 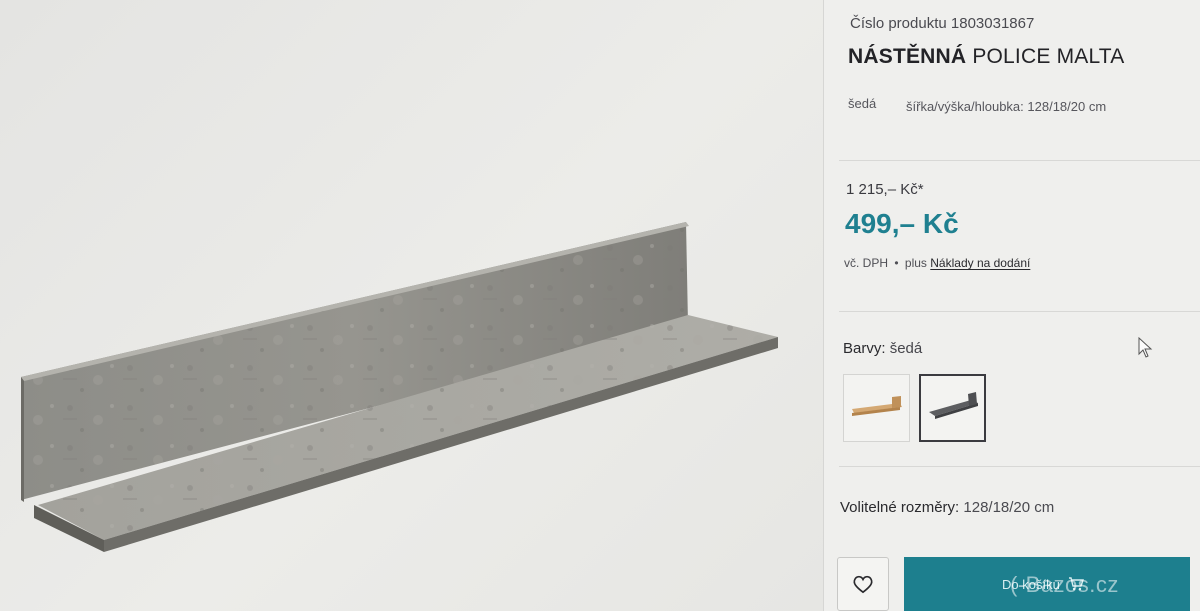 What do you see at coordinates (1064, 584) in the screenshot?
I see `watermark-text: (-Bazos.cz` at bounding box center [1064, 584].